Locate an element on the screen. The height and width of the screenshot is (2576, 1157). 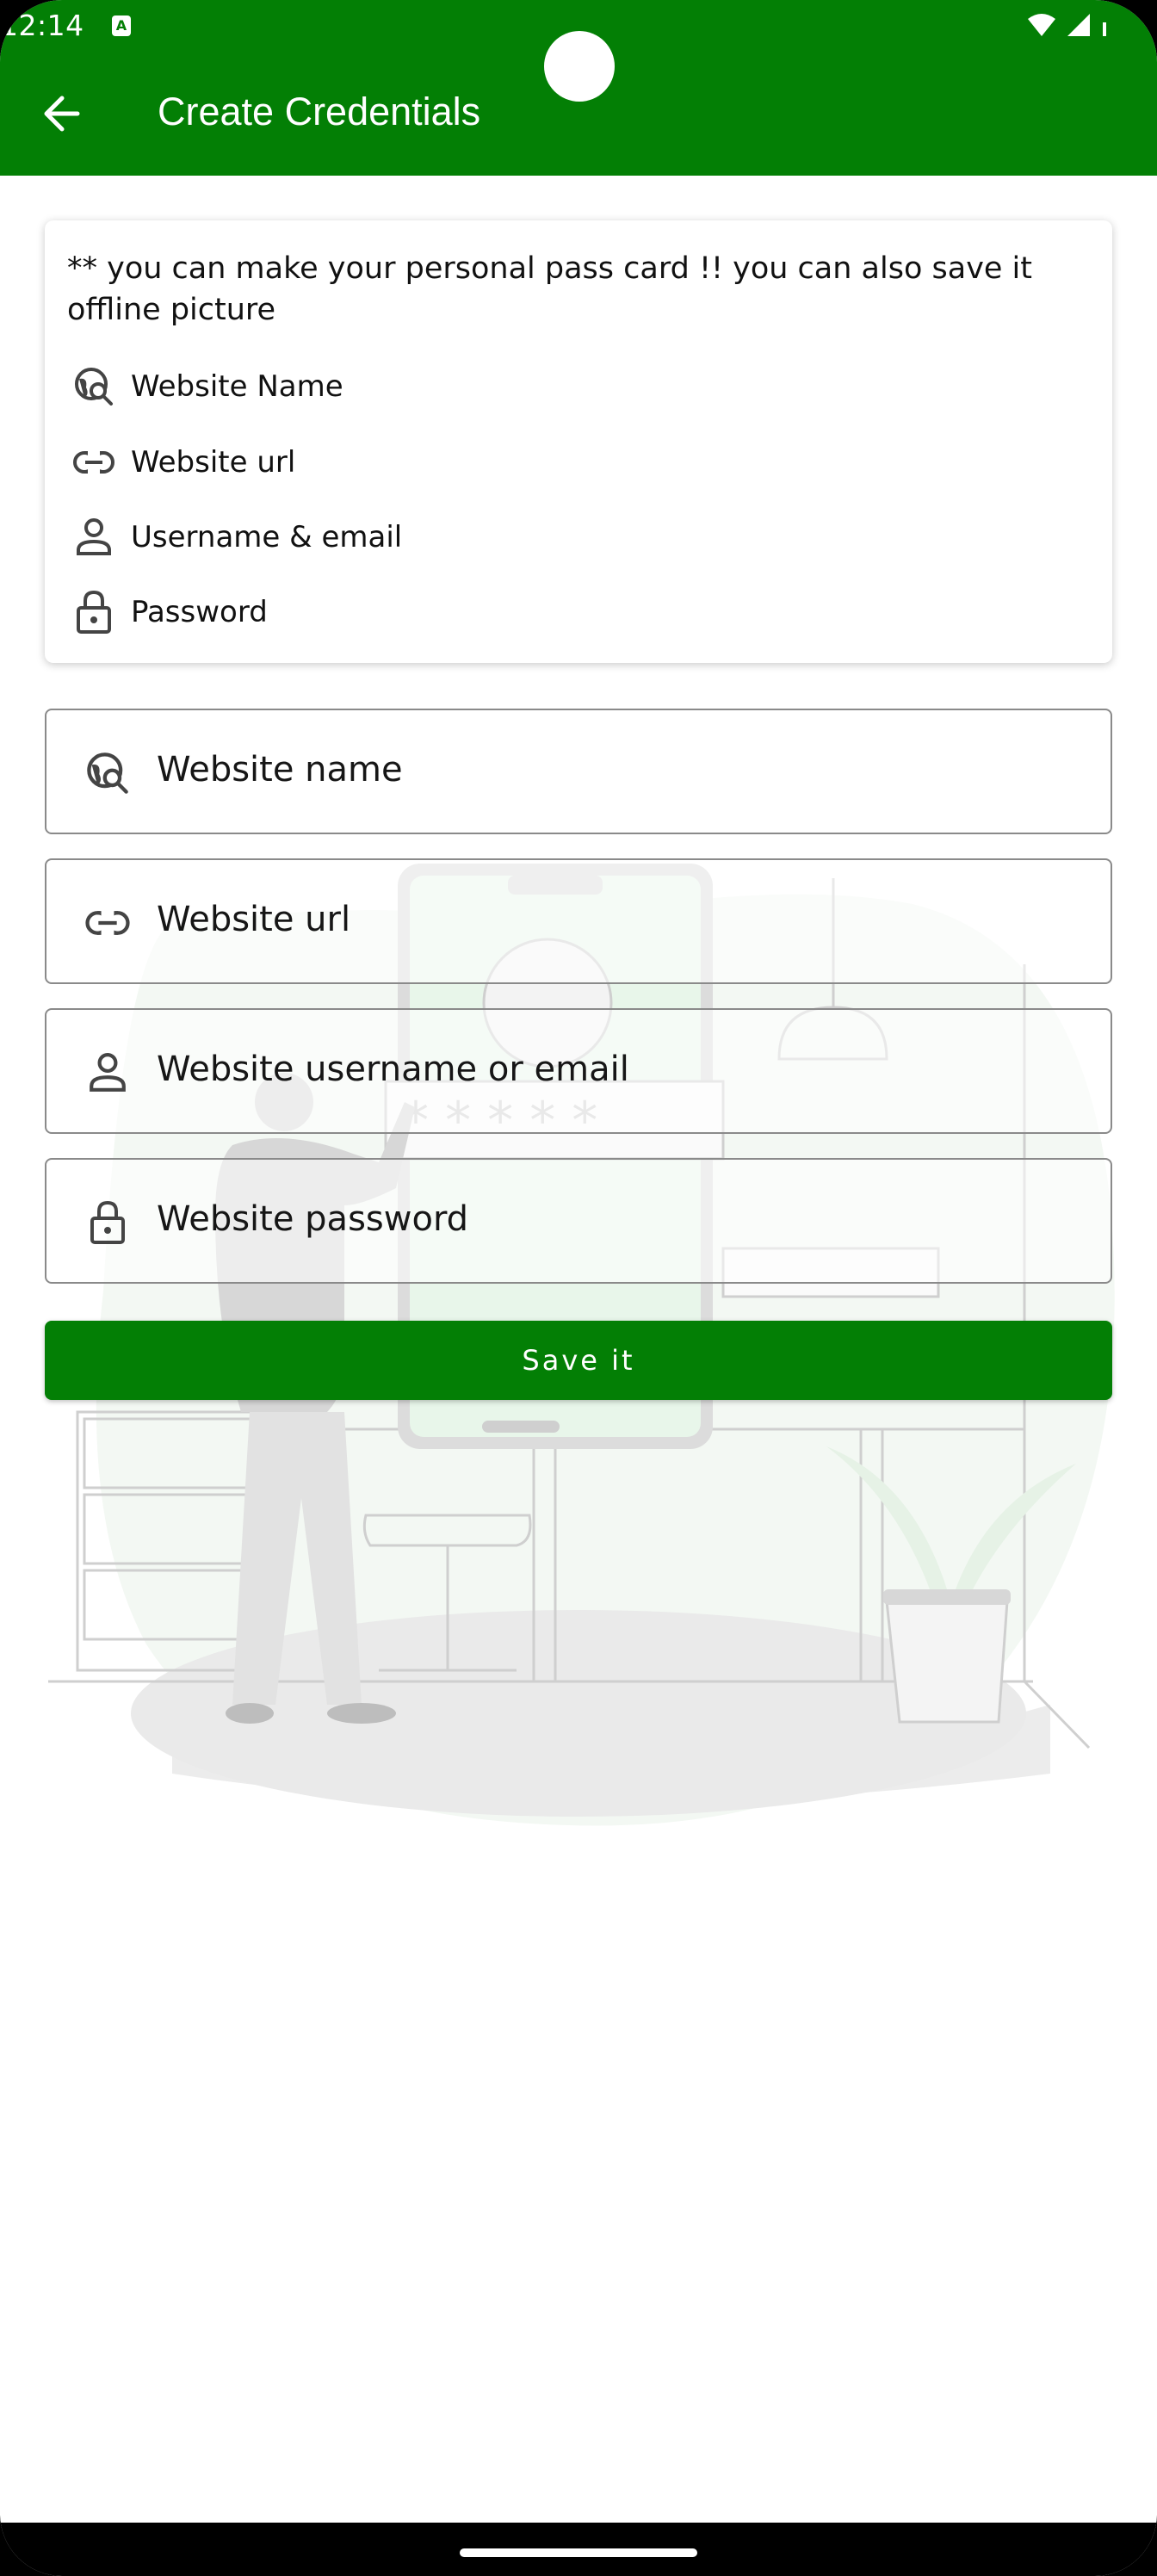
password-placeholder: Website password is located at coordinates (313, 1219).